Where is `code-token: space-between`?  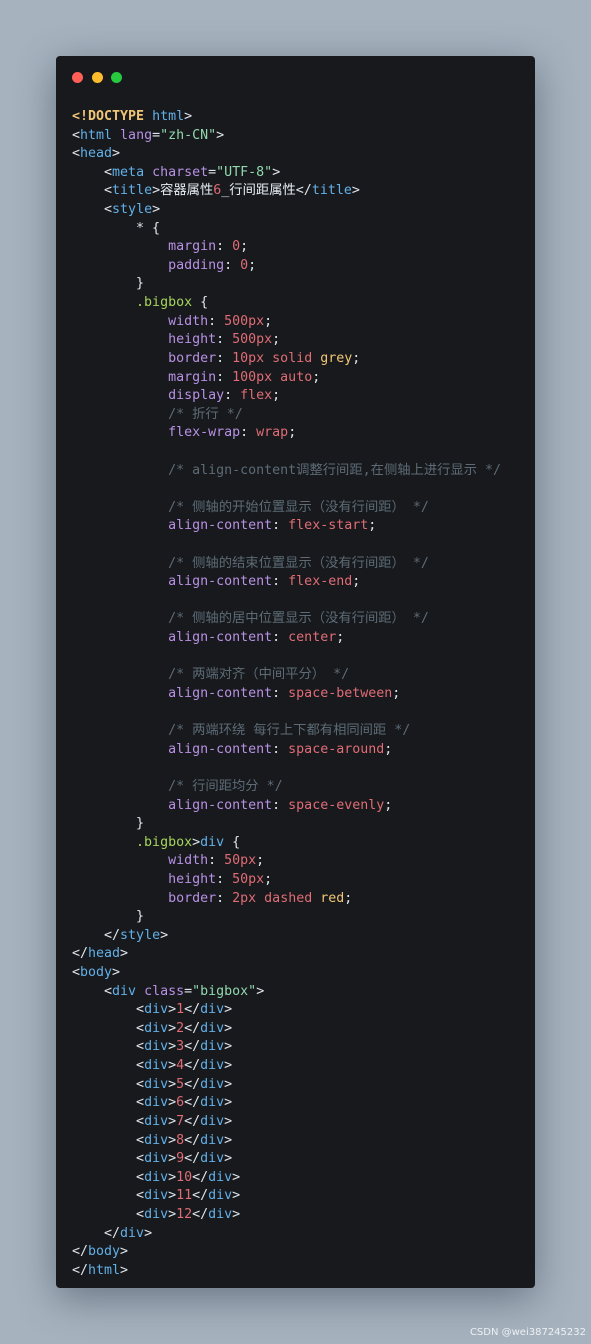 code-token: space-between is located at coordinates (340, 693).